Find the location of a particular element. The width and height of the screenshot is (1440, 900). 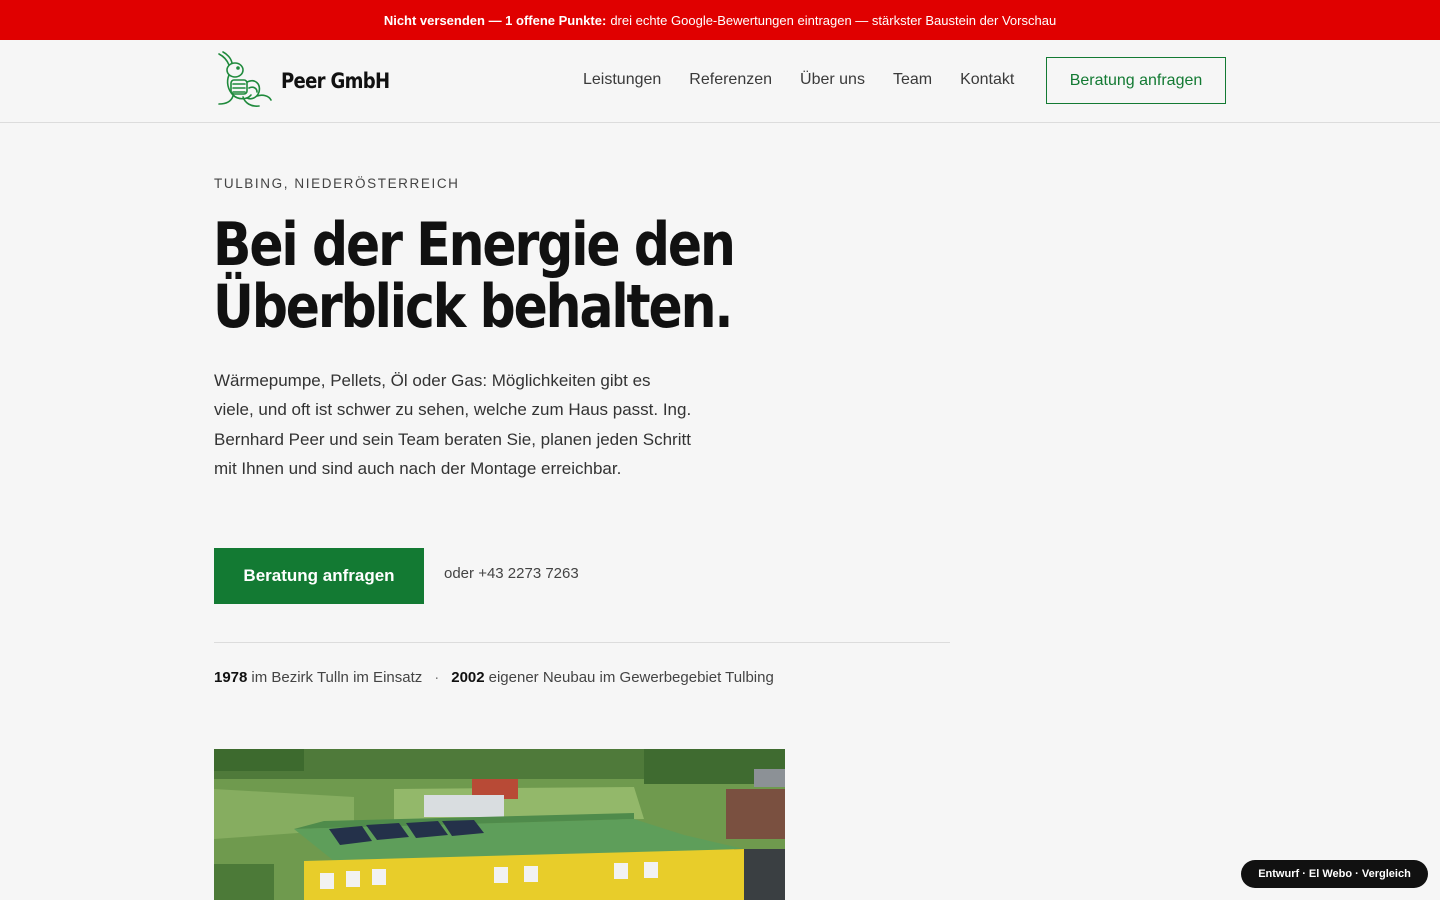

fact-text-2002: eigener Neubau im Gewerbegebiet Tulbing is located at coordinates (631, 677).